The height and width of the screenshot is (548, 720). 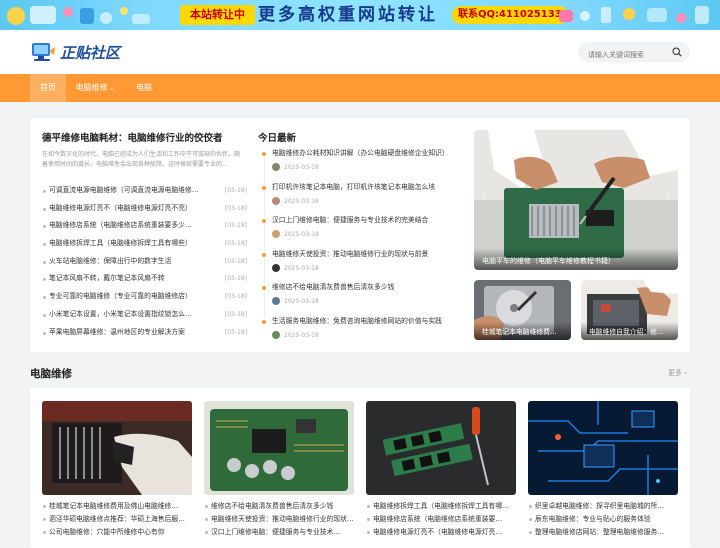 I want to click on logo-text: 正贴社区, so click(x=90, y=52).